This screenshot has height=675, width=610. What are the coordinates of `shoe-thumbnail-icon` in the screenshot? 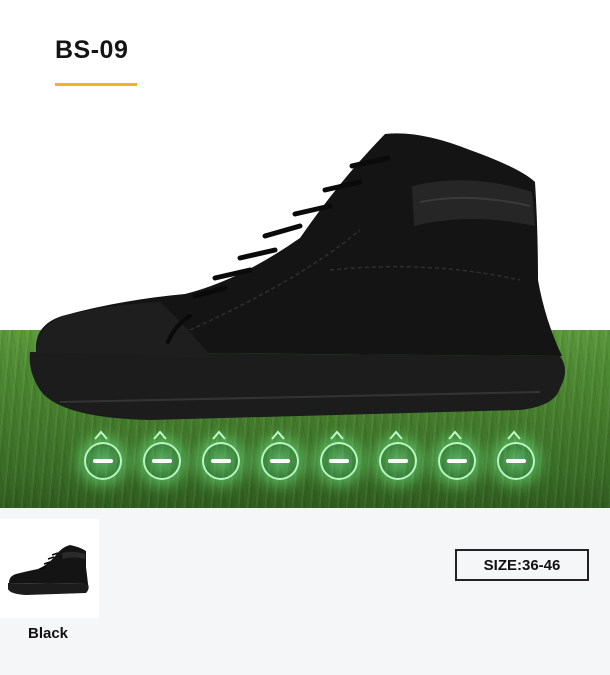 It's located at (48, 570).